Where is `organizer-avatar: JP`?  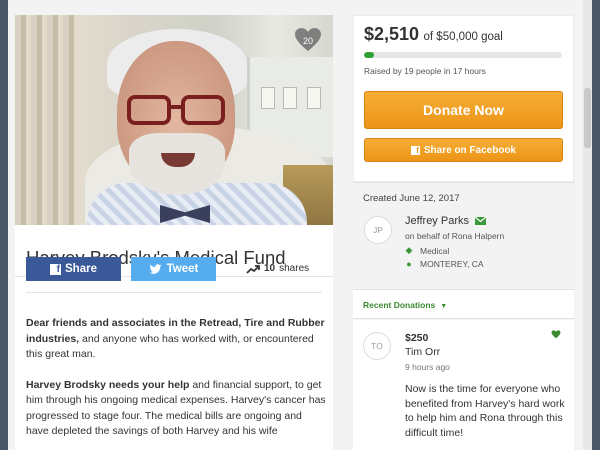
organizer-avatar: JP is located at coordinates (378, 230).